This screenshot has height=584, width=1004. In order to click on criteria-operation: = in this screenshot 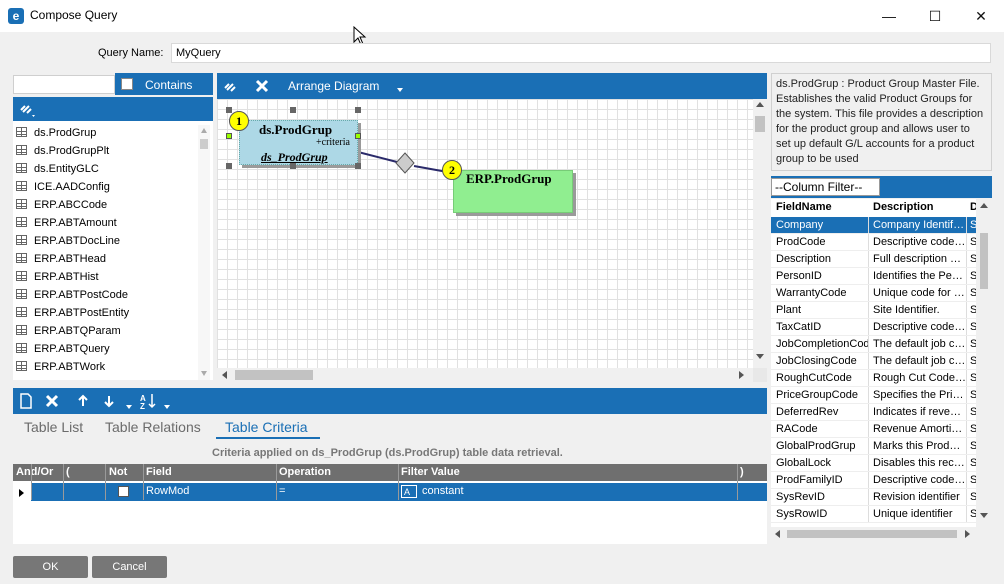, I will do `click(282, 491)`.